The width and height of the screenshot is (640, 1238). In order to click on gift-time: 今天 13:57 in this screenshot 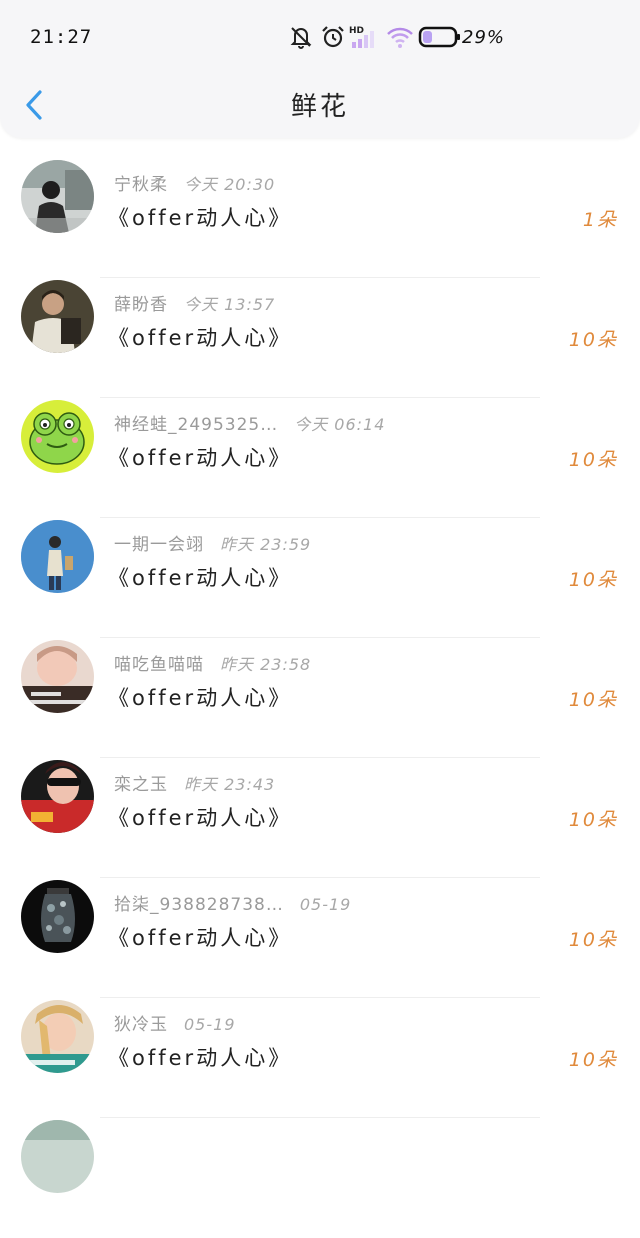, I will do `click(230, 304)`.